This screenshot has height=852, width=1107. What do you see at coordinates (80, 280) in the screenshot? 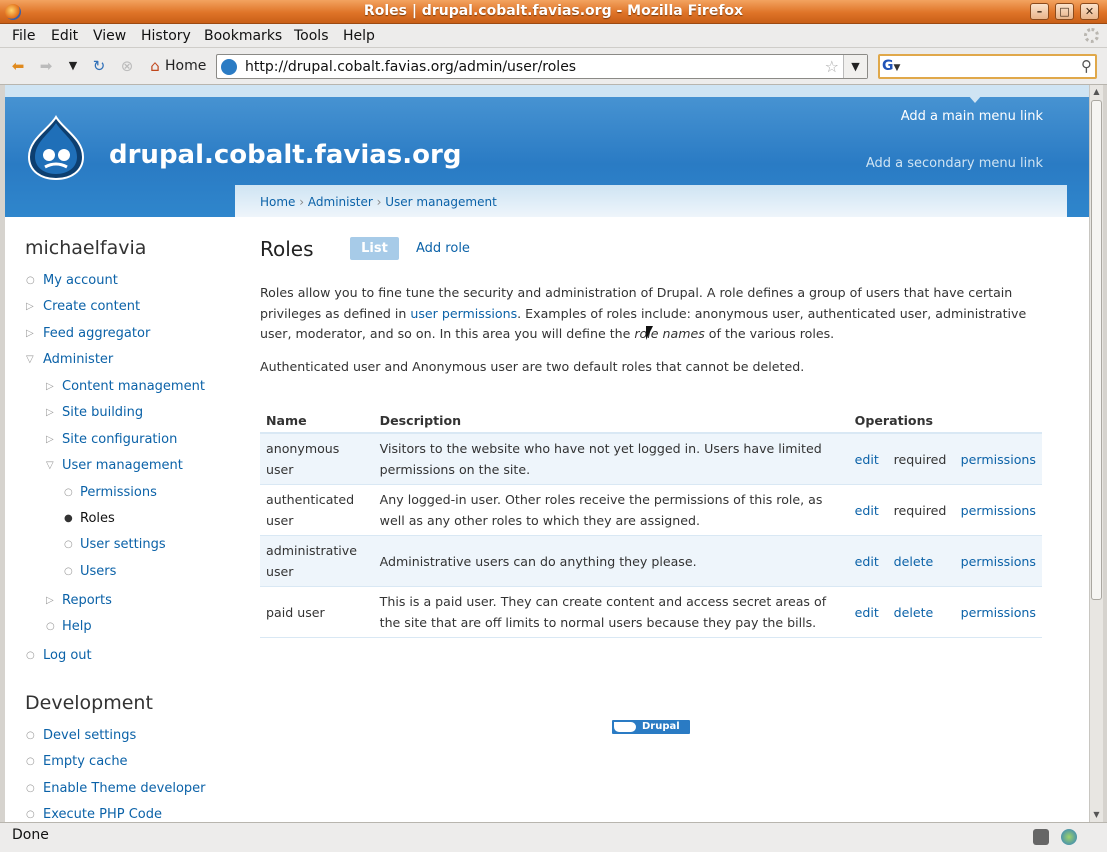
I see `sidebar-item-my-account: My account` at bounding box center [80, 280].